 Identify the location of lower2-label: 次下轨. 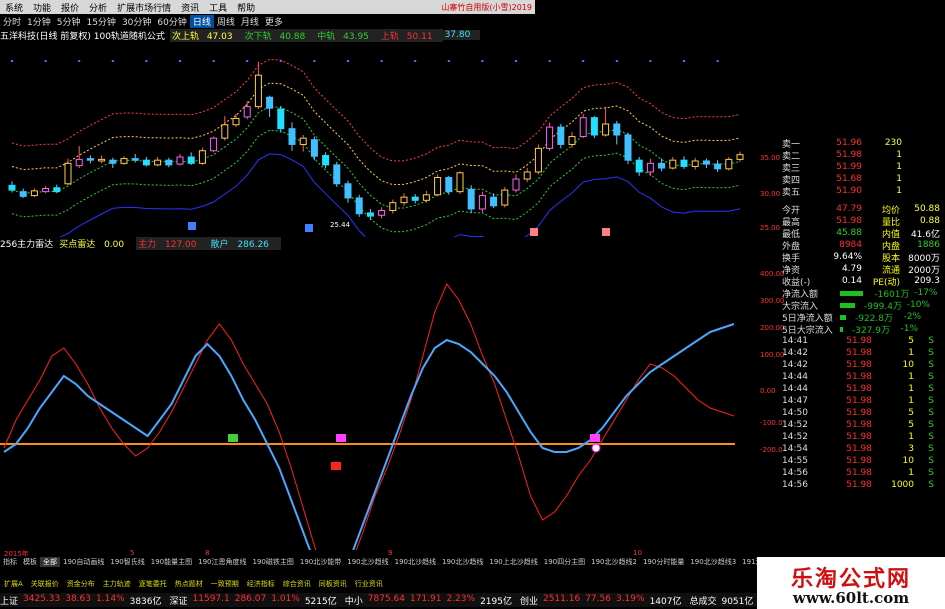
(258, 36).